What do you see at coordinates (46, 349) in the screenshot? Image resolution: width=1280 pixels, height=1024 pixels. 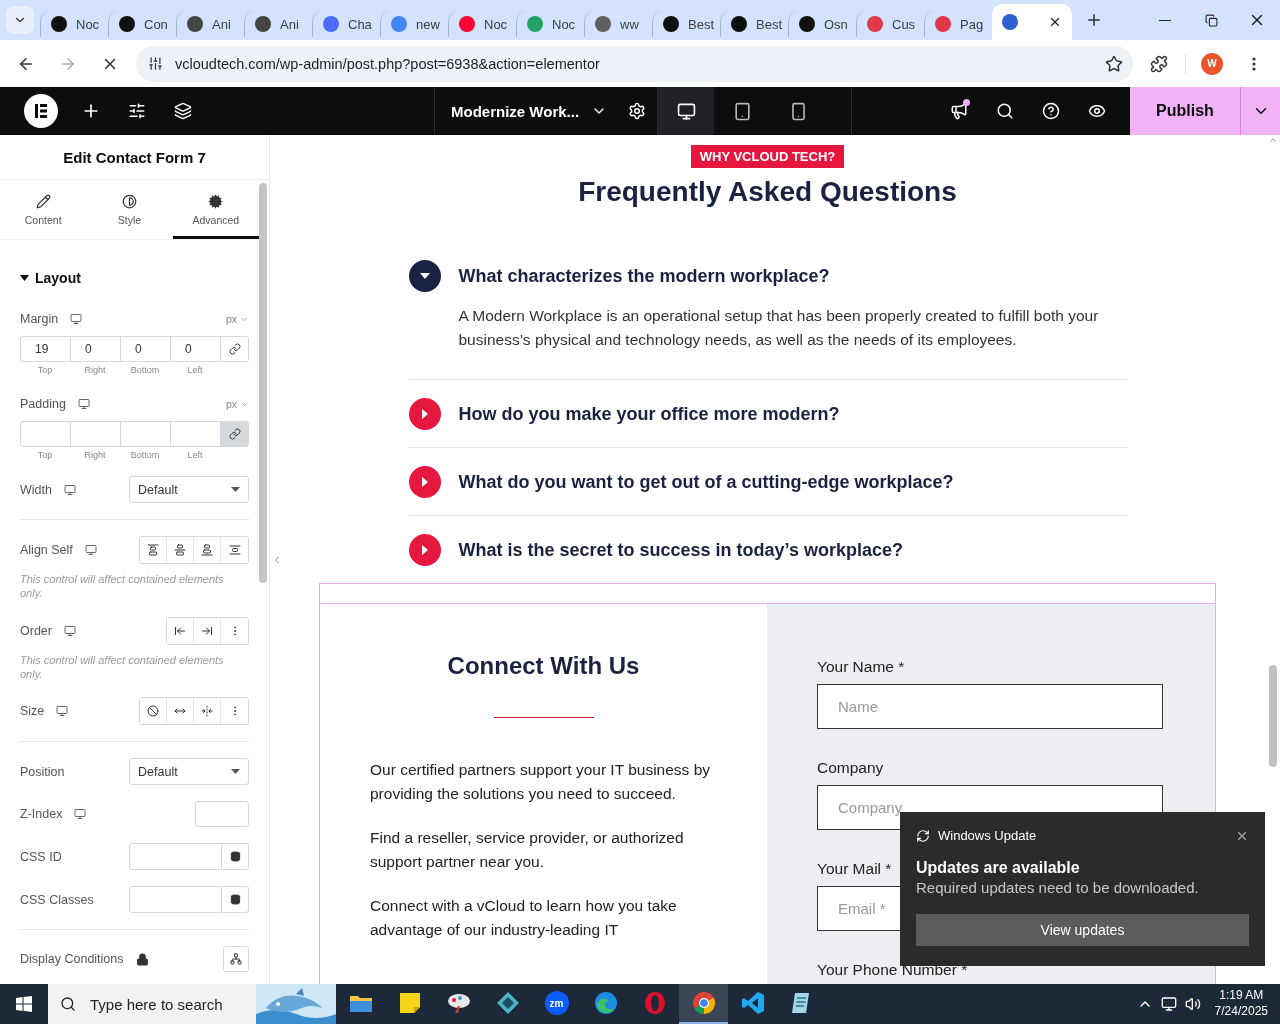 I see `input-field: 19` at bounding box center [46, 349].